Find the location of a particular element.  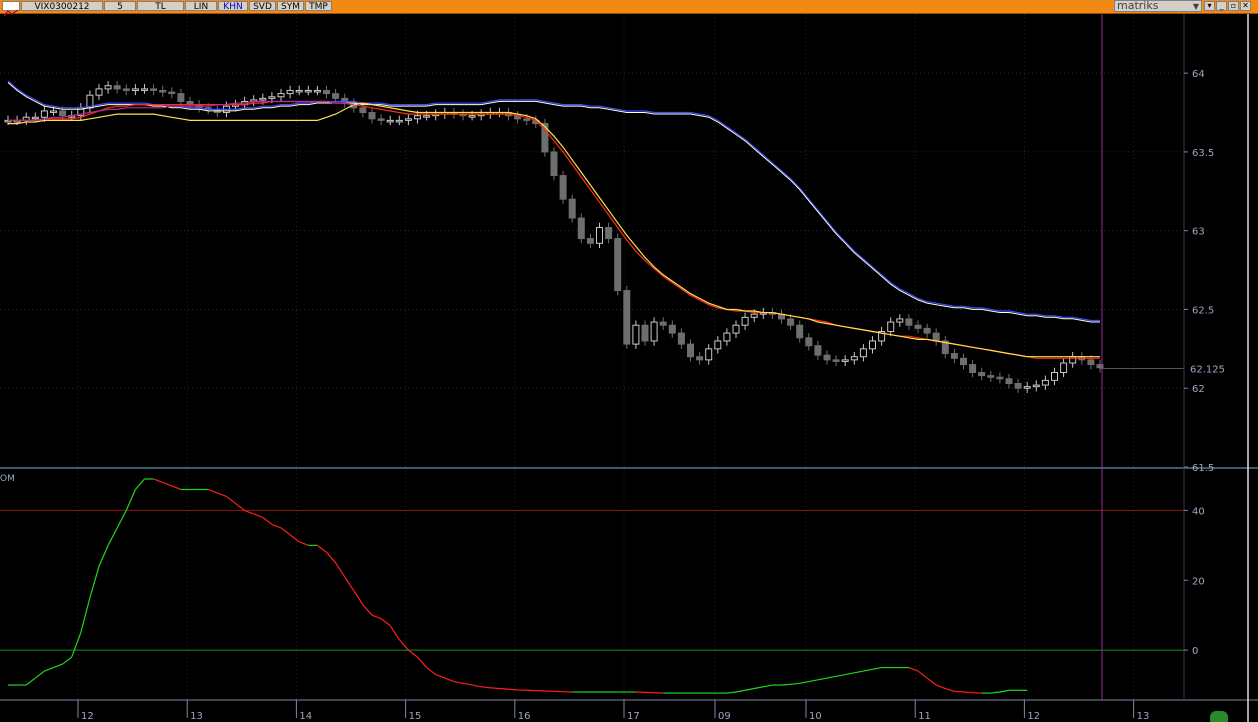

oscillator-label: OM is located at coordinates (7, 479).